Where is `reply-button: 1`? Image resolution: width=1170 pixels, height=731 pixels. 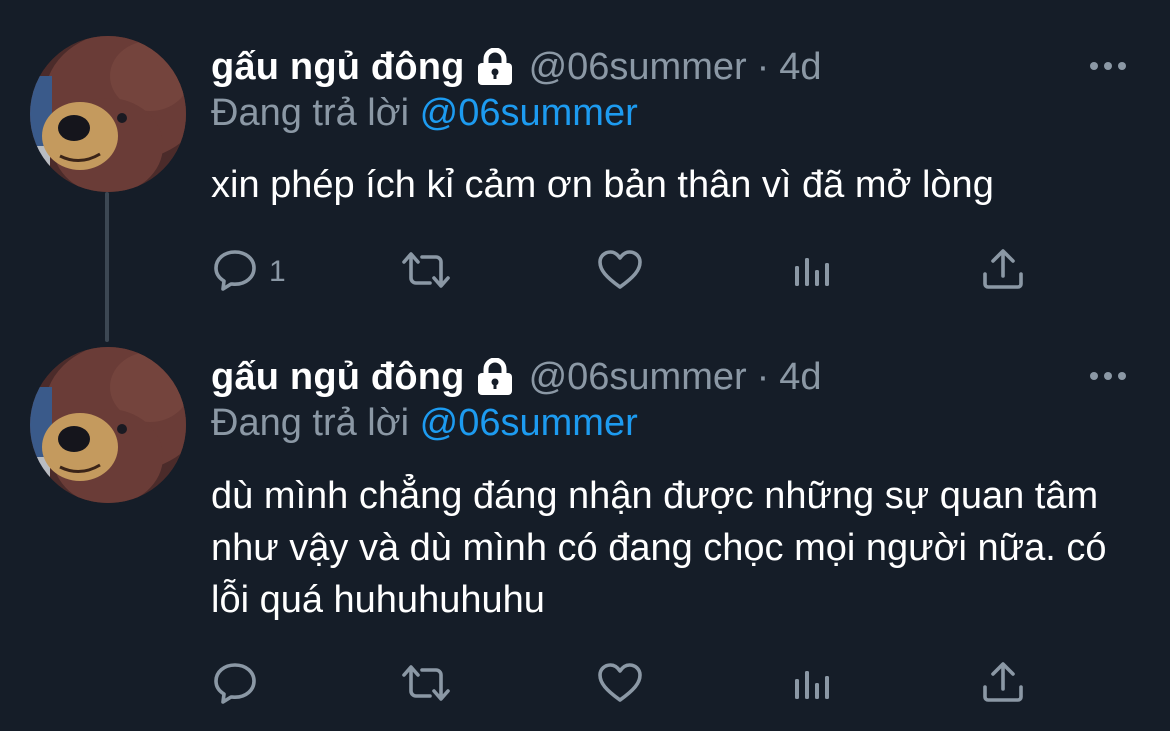 reply-button: 1 is located at coordinates (248, 272).